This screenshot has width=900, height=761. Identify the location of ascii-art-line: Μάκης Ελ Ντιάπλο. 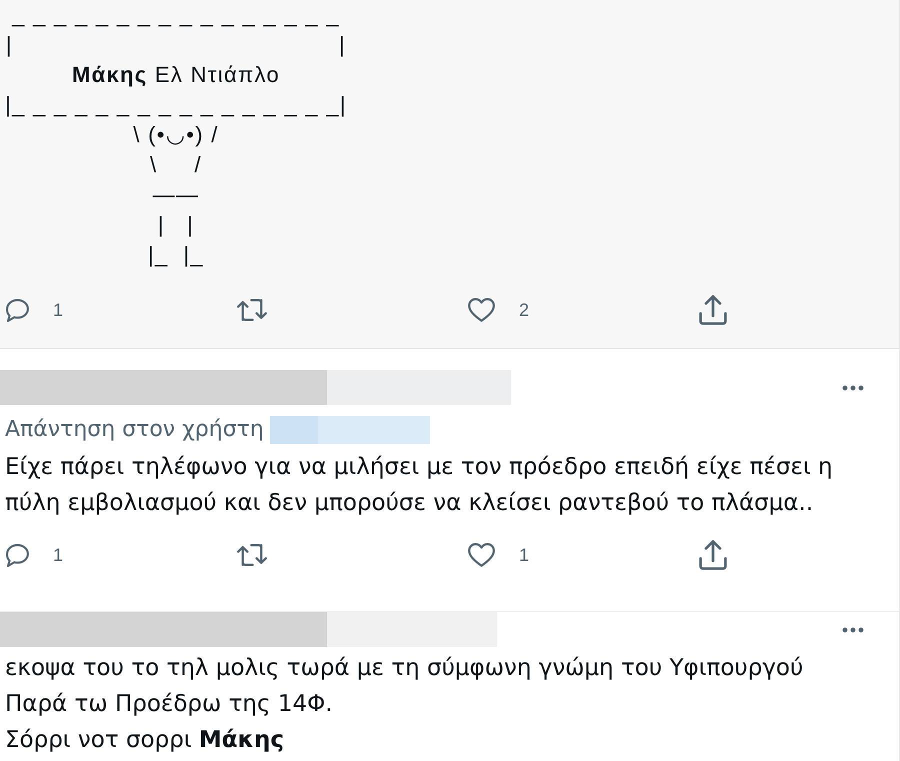
(176, 75).